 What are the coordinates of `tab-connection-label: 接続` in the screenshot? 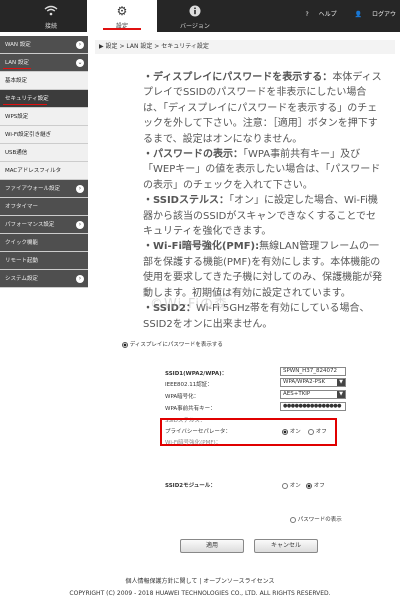 It's located at (50, 26).